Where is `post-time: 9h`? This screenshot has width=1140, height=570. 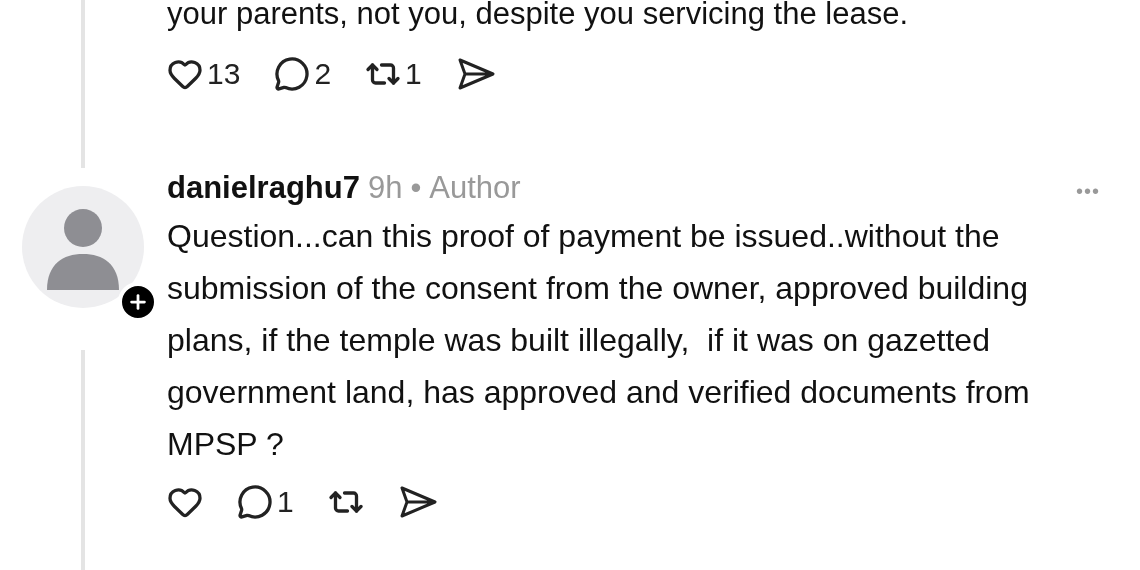 post-time: 9h is located at coordinates (385, 188).